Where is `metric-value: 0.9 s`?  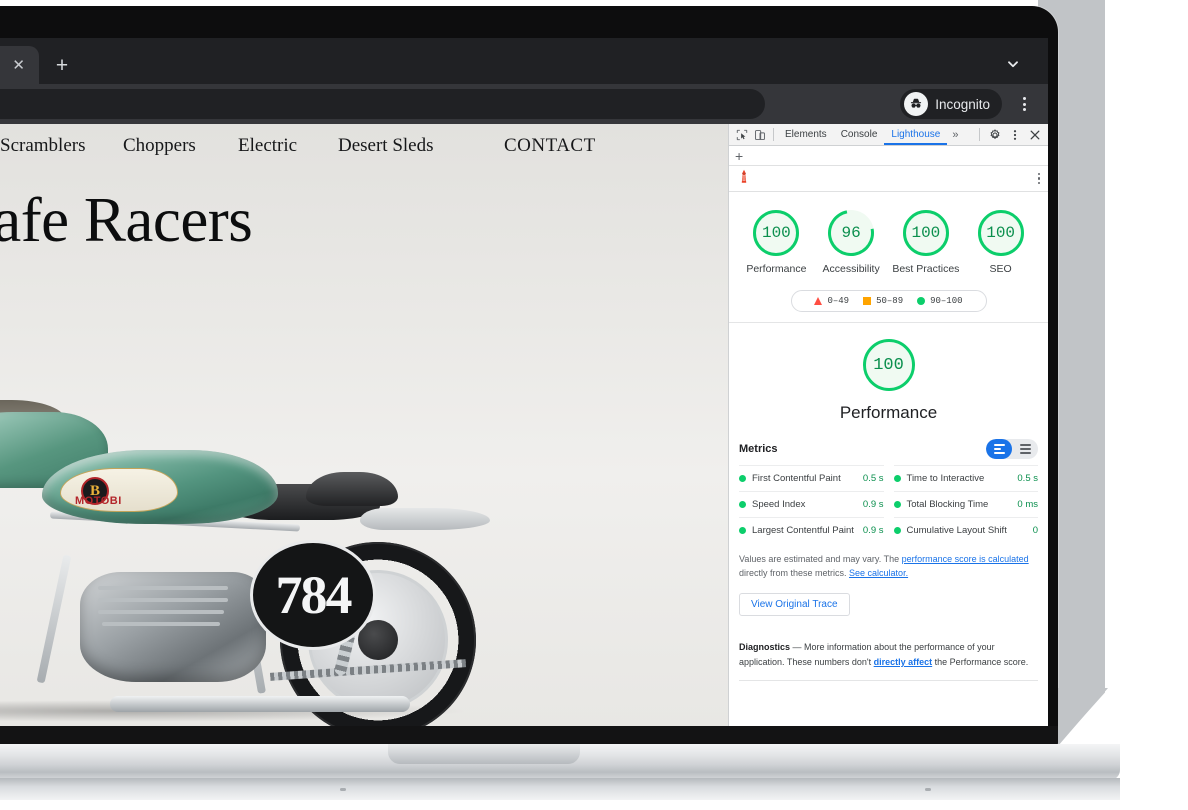
metric-value: 0.9 s is located at coordinates (873, 531).